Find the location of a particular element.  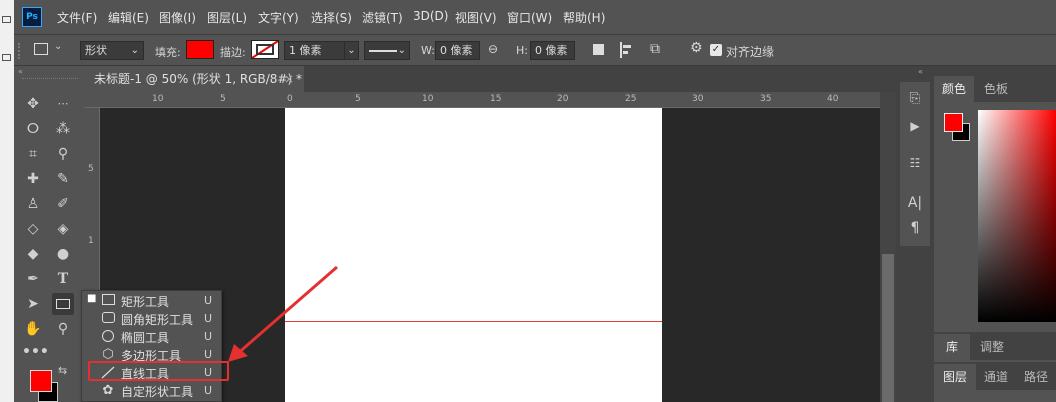

character-panel-icon: A| is located at coordinates (915, 203).